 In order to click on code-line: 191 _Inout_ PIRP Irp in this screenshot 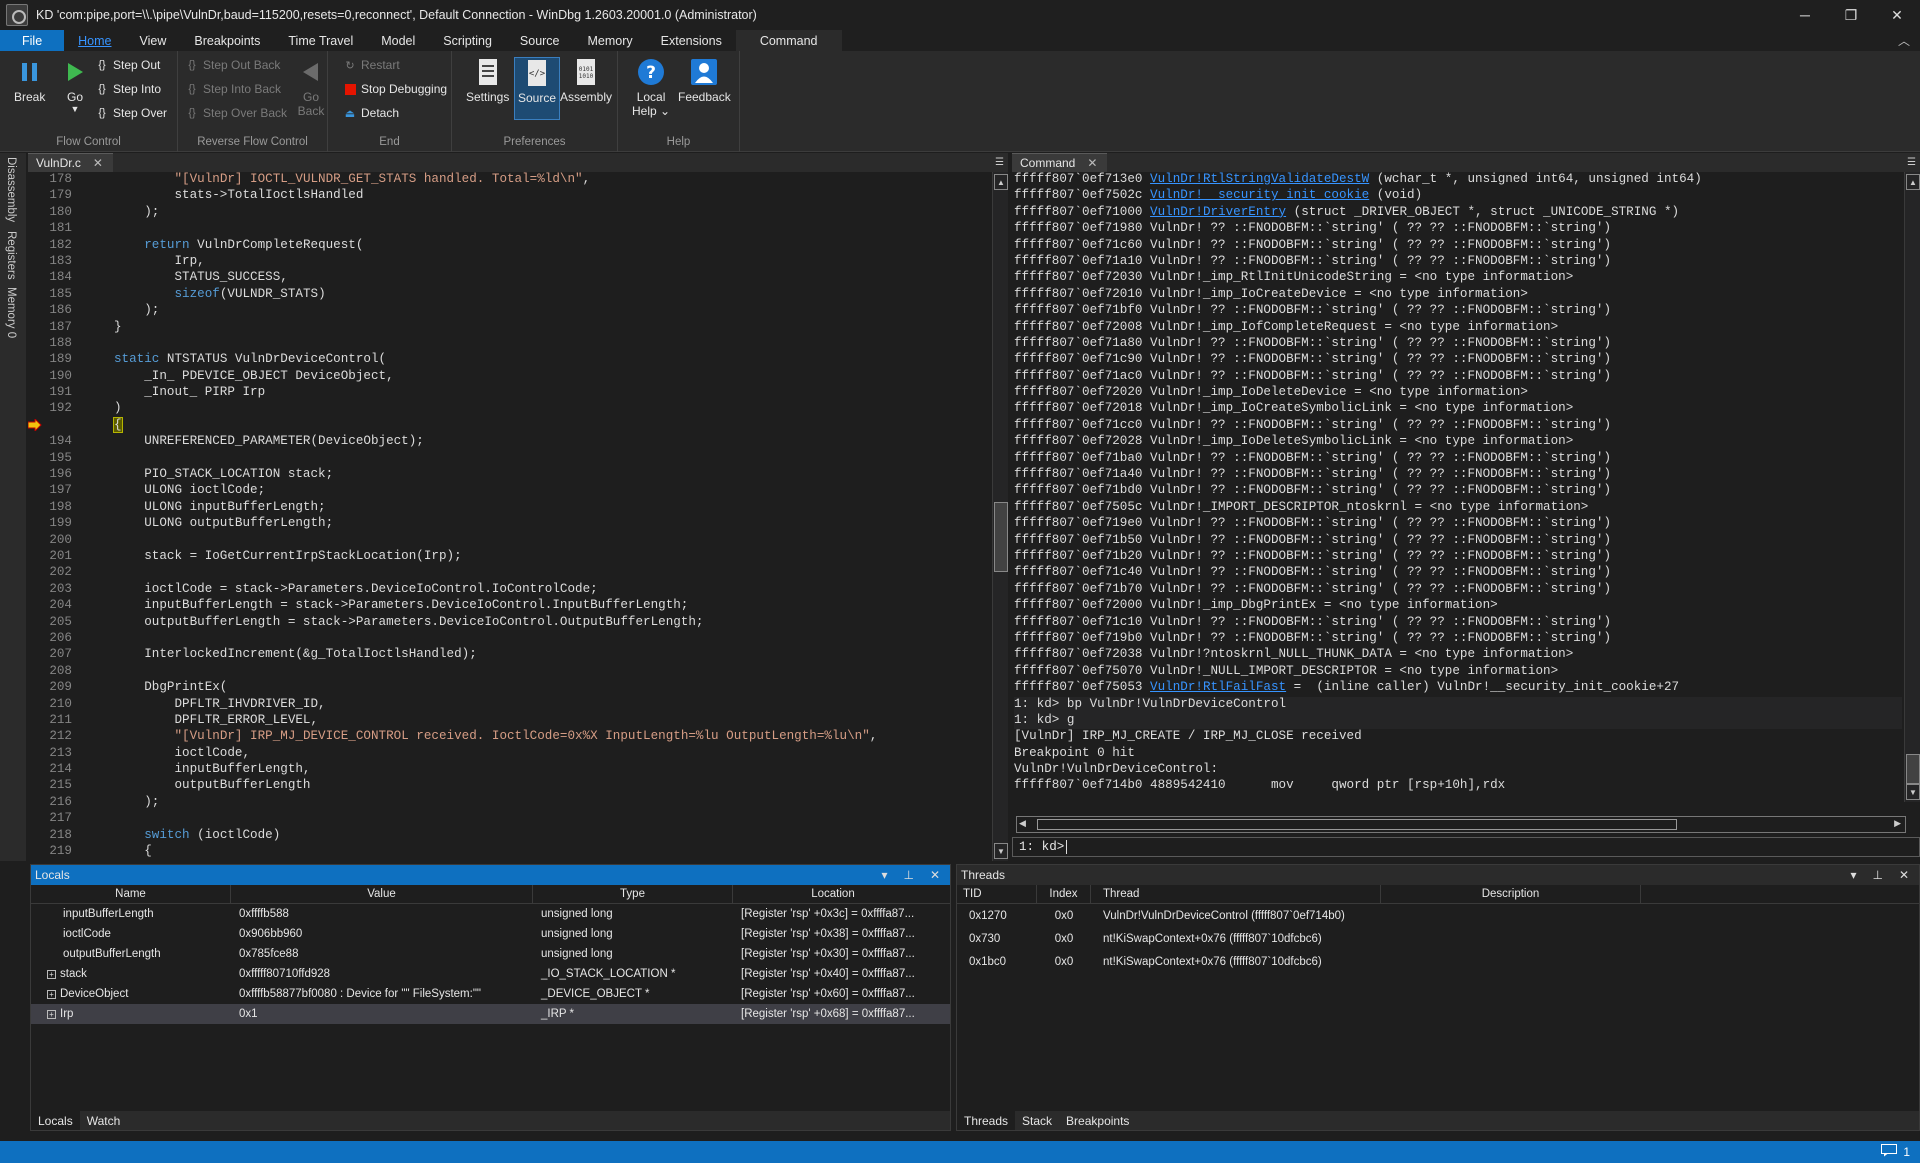, I will do `click(510, 393)`.